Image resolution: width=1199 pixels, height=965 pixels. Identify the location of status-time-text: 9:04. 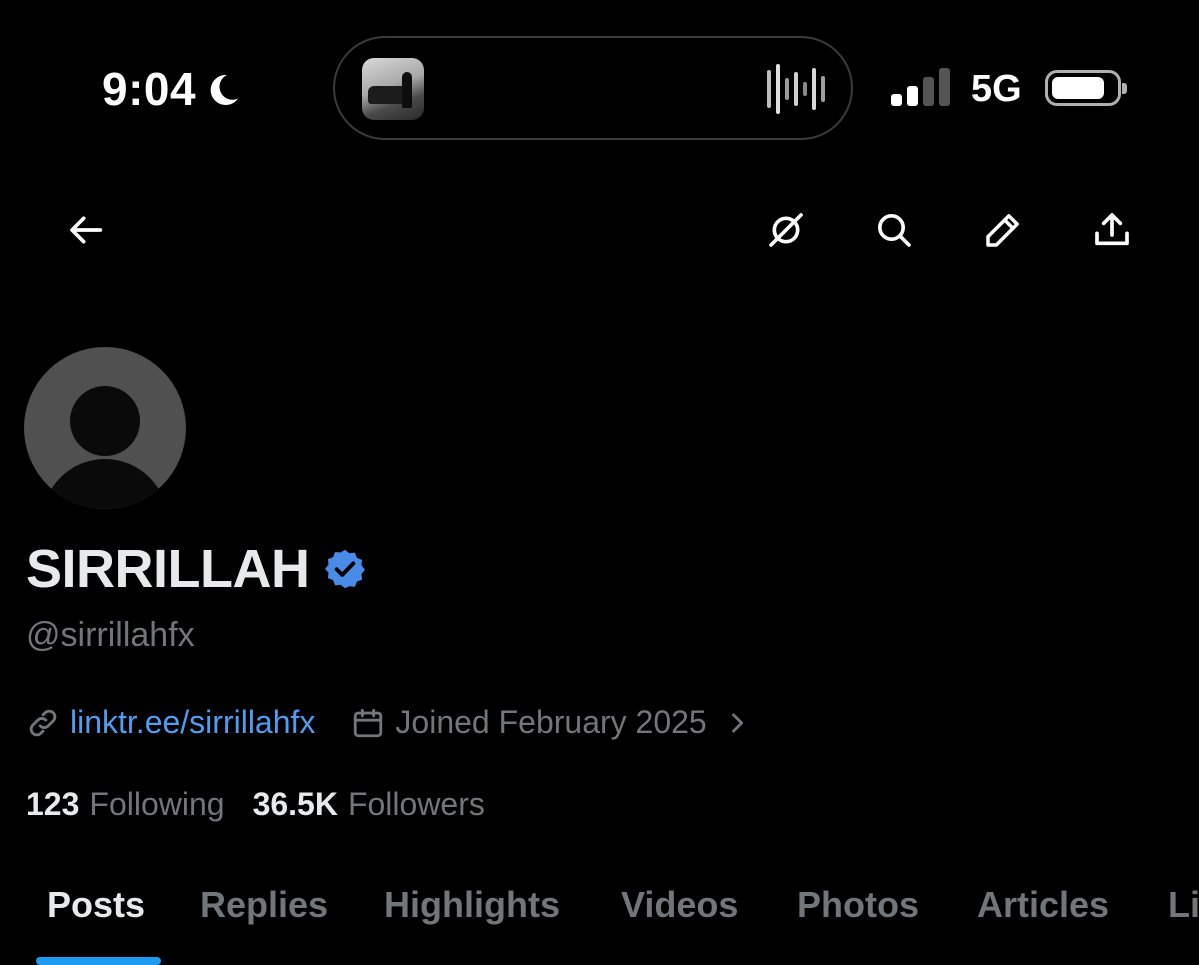
(149, 89).